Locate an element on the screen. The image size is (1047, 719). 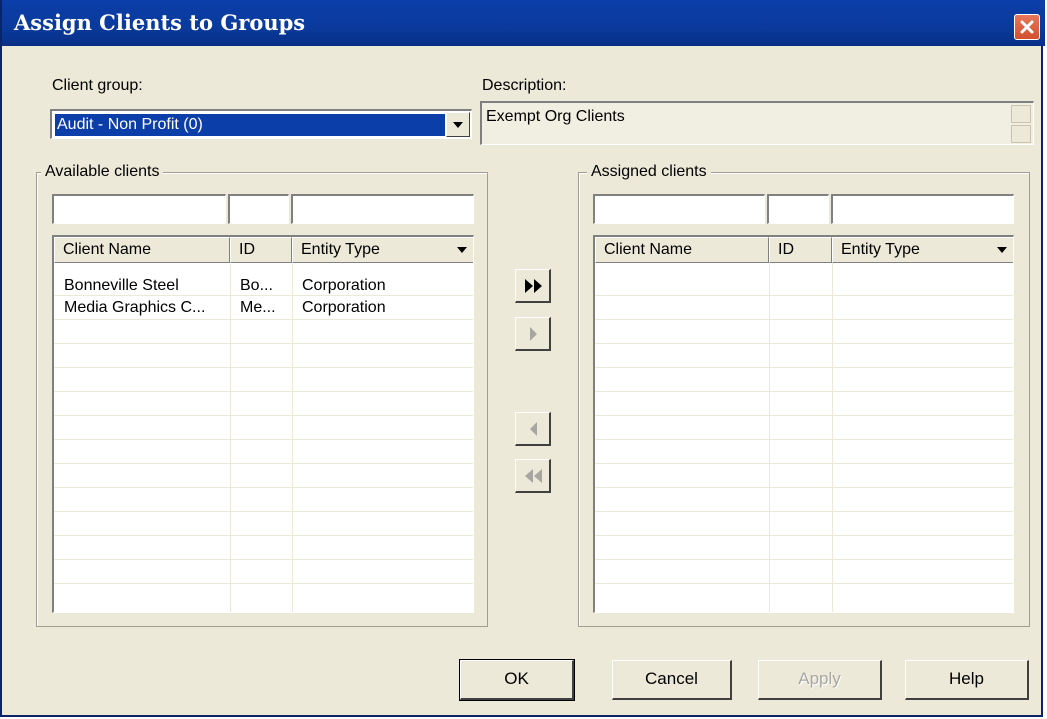
client-group-dropdown-button is located at coordinates (458, 124).